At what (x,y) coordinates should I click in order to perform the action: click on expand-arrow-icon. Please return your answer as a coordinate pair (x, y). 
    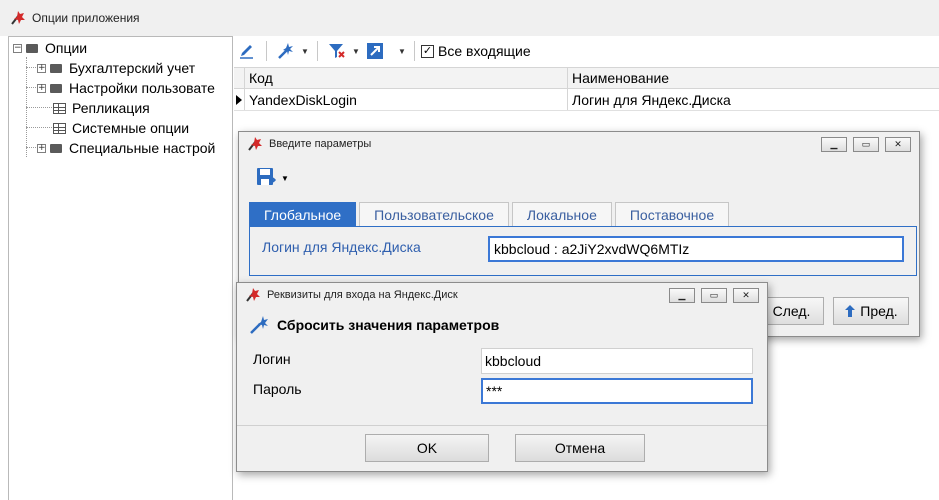
    Looking at the image, I should click on (375, 51).